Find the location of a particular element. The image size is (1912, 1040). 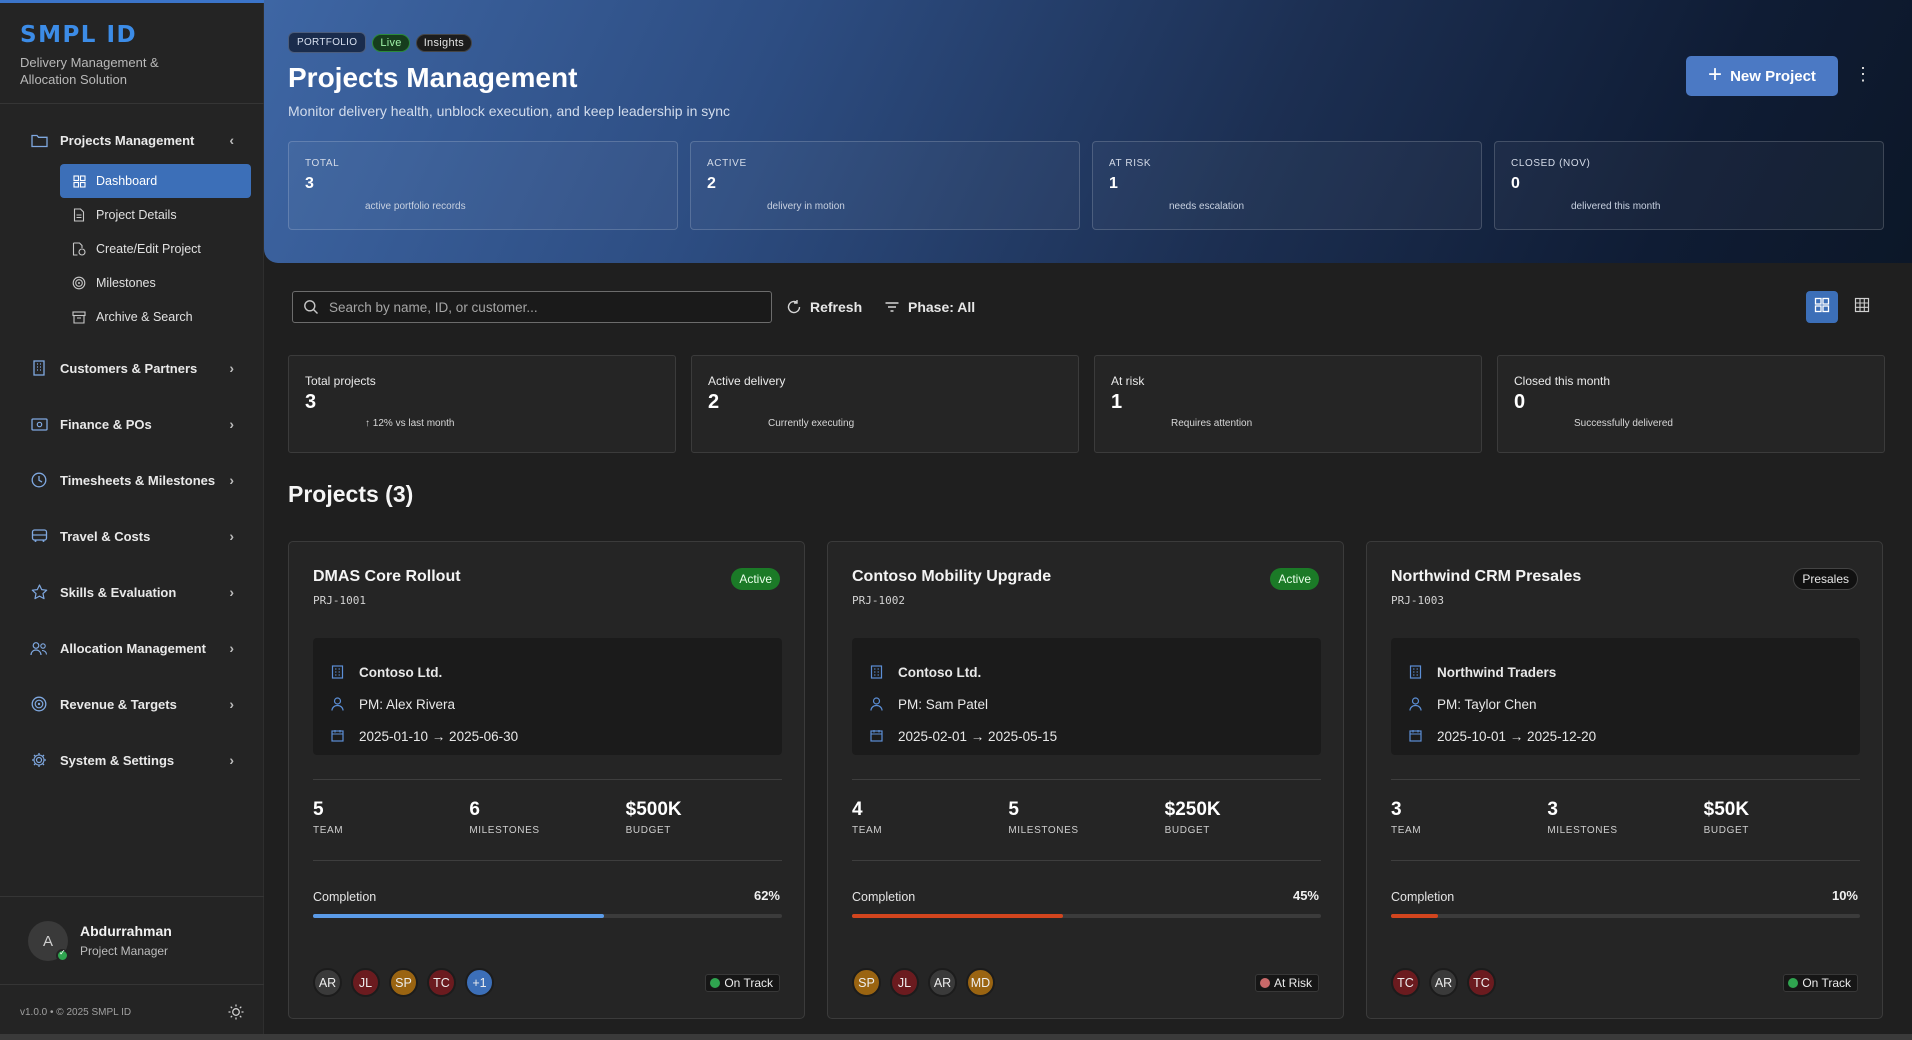

sidebar-subitem-dashboard: Dashboard is located at coordinates (155, 181).